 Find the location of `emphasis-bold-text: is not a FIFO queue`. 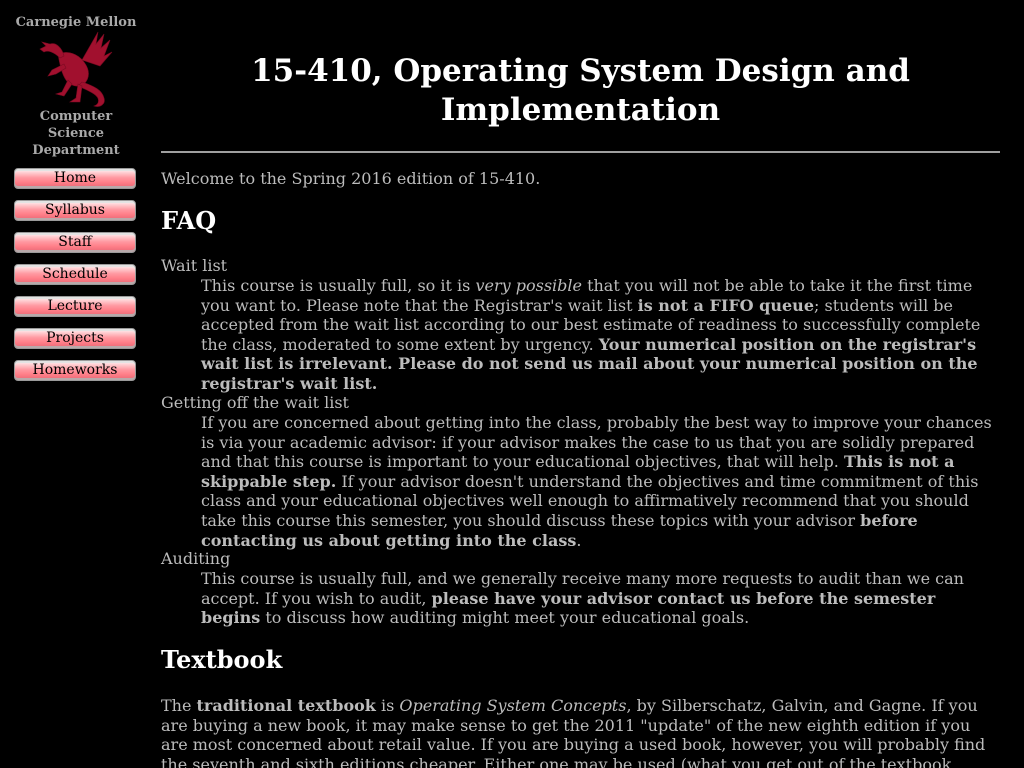

emphasis-bold-text: is not a FIFO queue is located at coordinates (725, 305).